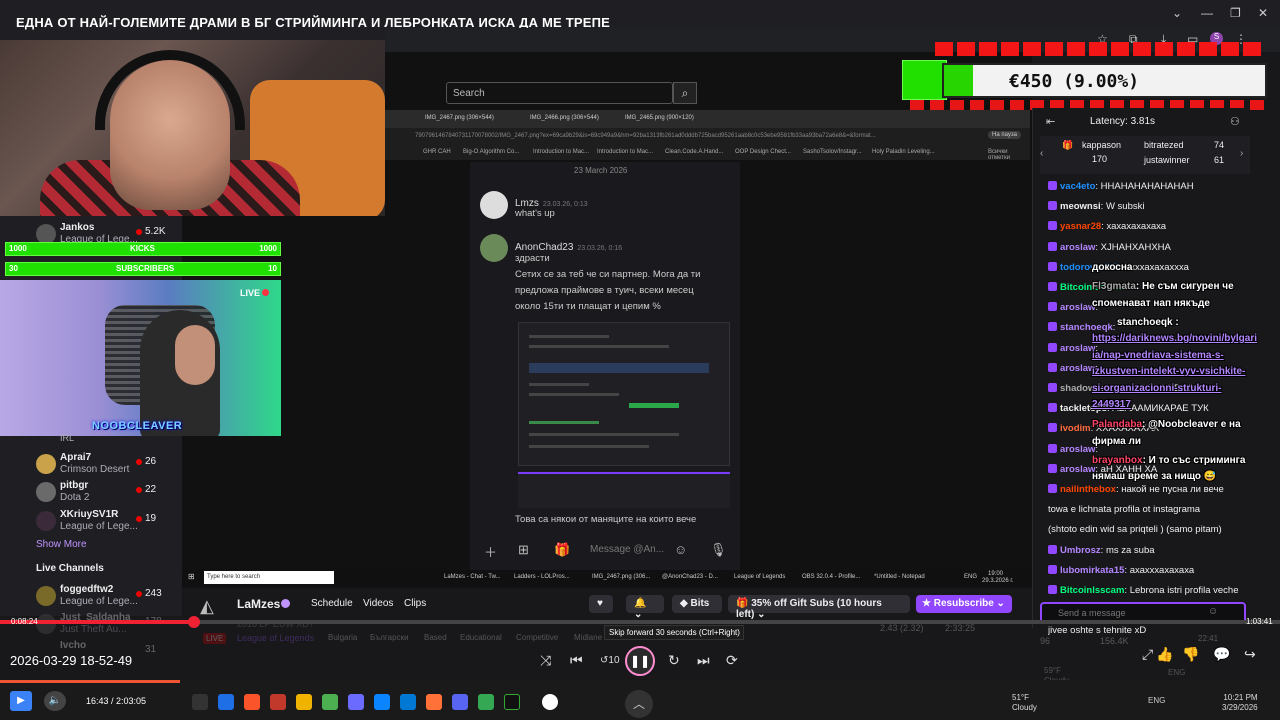 This screenshot has width=1280, height=720. What do you see at coordinates (252, 702) in the screenshot?
I see `brave-icon` at bounding box center [252, 702].